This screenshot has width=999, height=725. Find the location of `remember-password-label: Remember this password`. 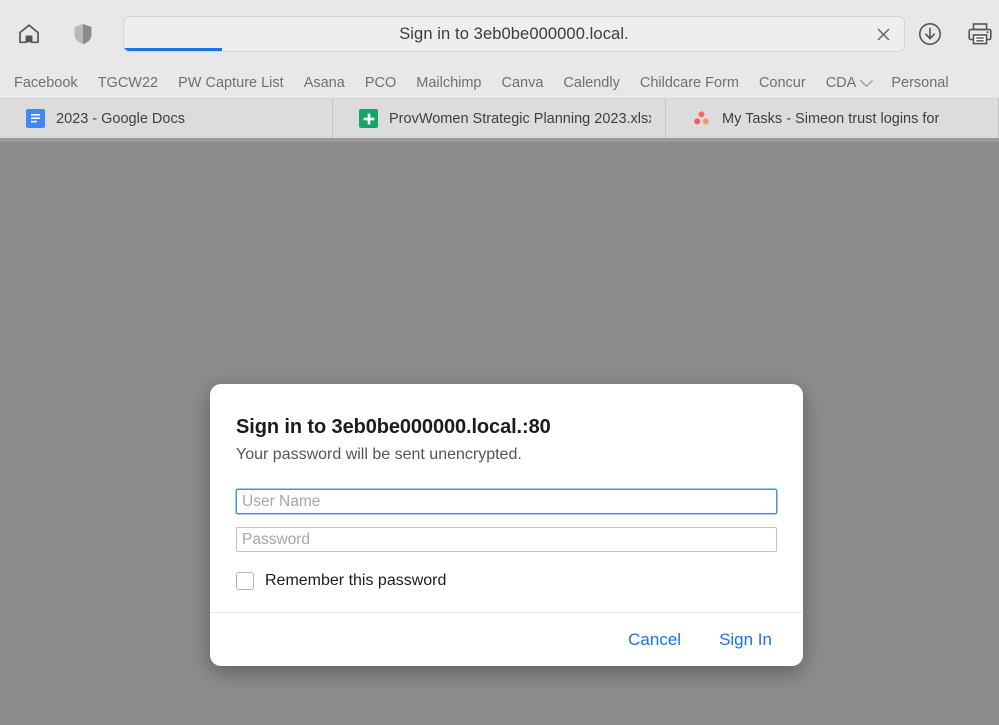

remember-password-label: Remember this password is located at coordinates (356, 580).